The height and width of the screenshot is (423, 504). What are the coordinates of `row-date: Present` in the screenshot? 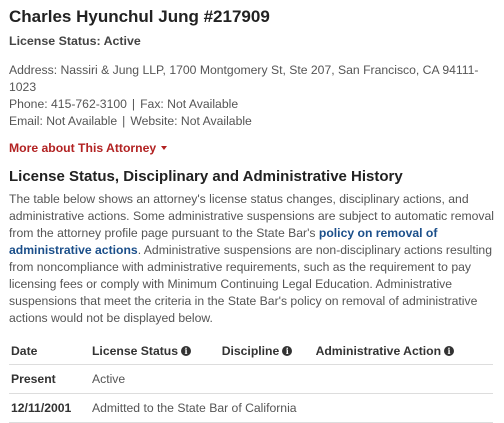 It's located at (49, 379).